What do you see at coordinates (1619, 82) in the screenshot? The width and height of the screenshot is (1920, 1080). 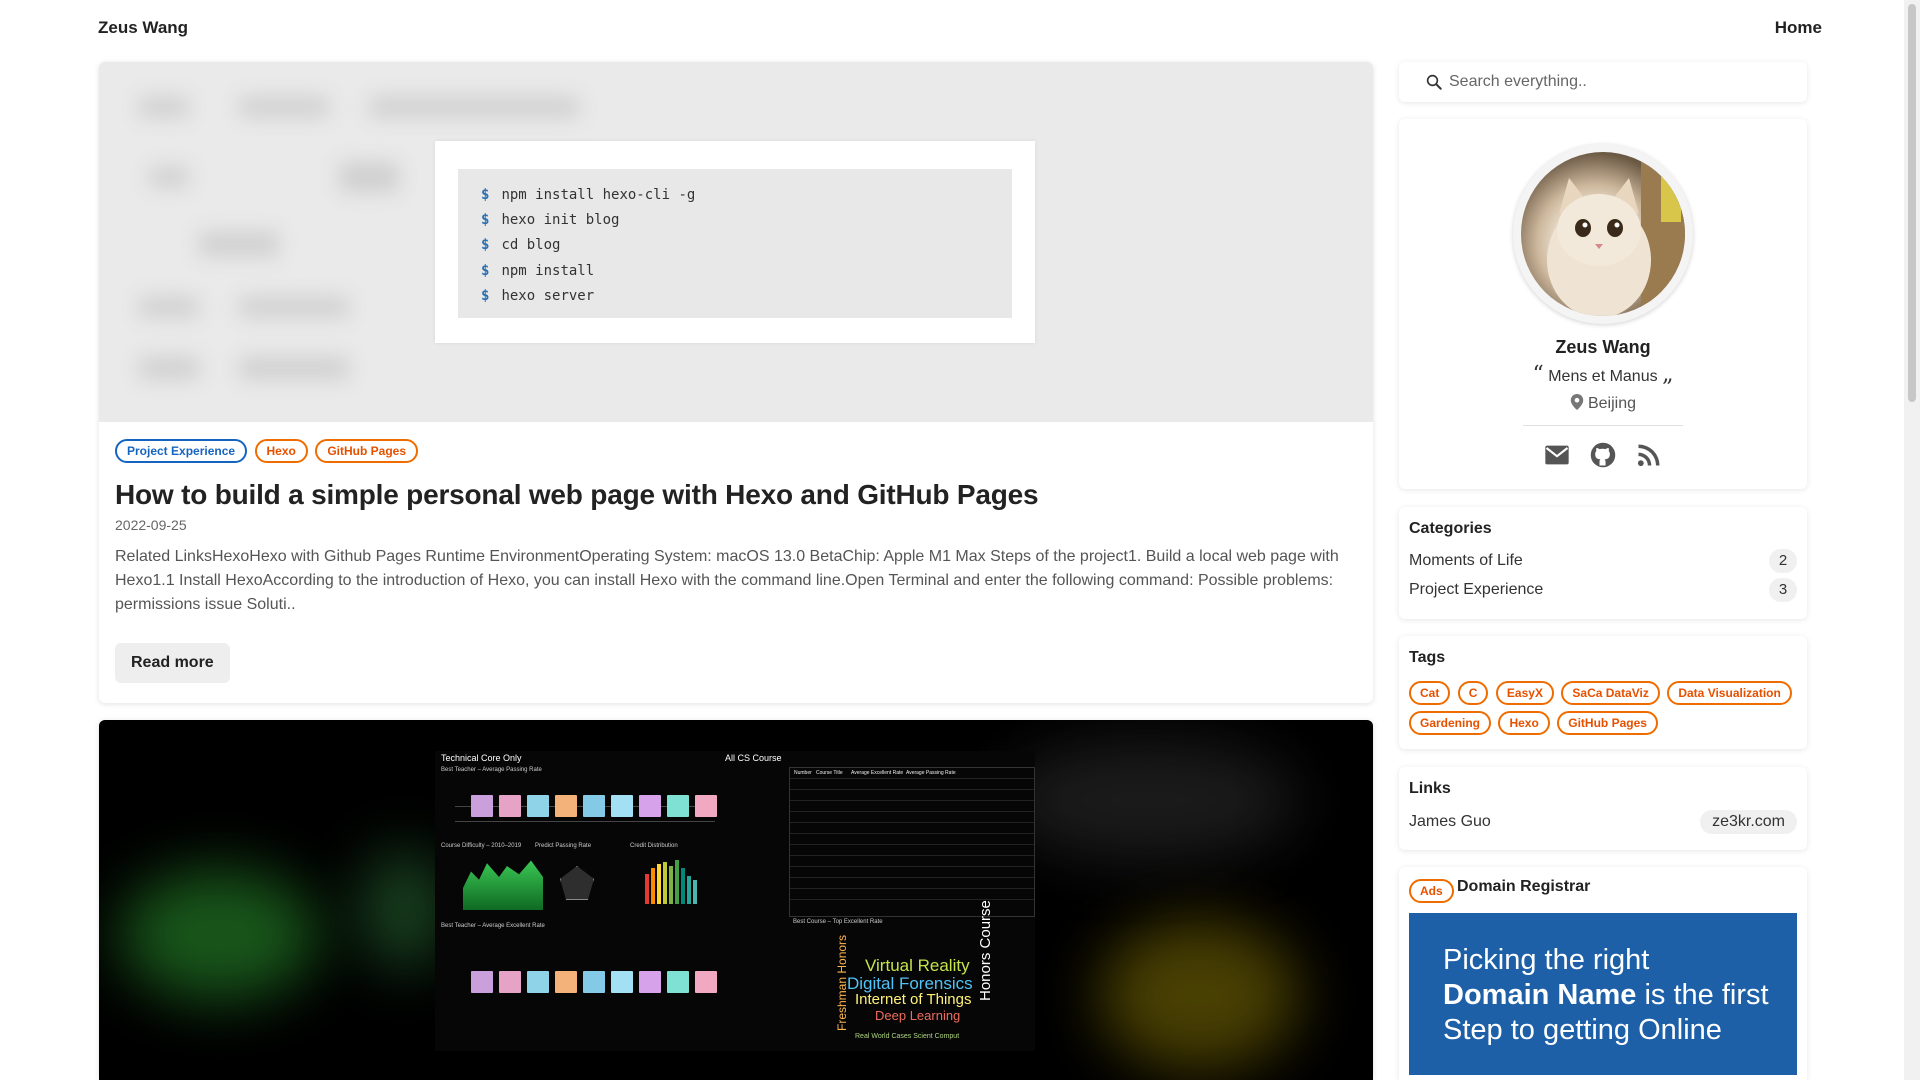 I see `search-input` at bounding box center [1619, 82].